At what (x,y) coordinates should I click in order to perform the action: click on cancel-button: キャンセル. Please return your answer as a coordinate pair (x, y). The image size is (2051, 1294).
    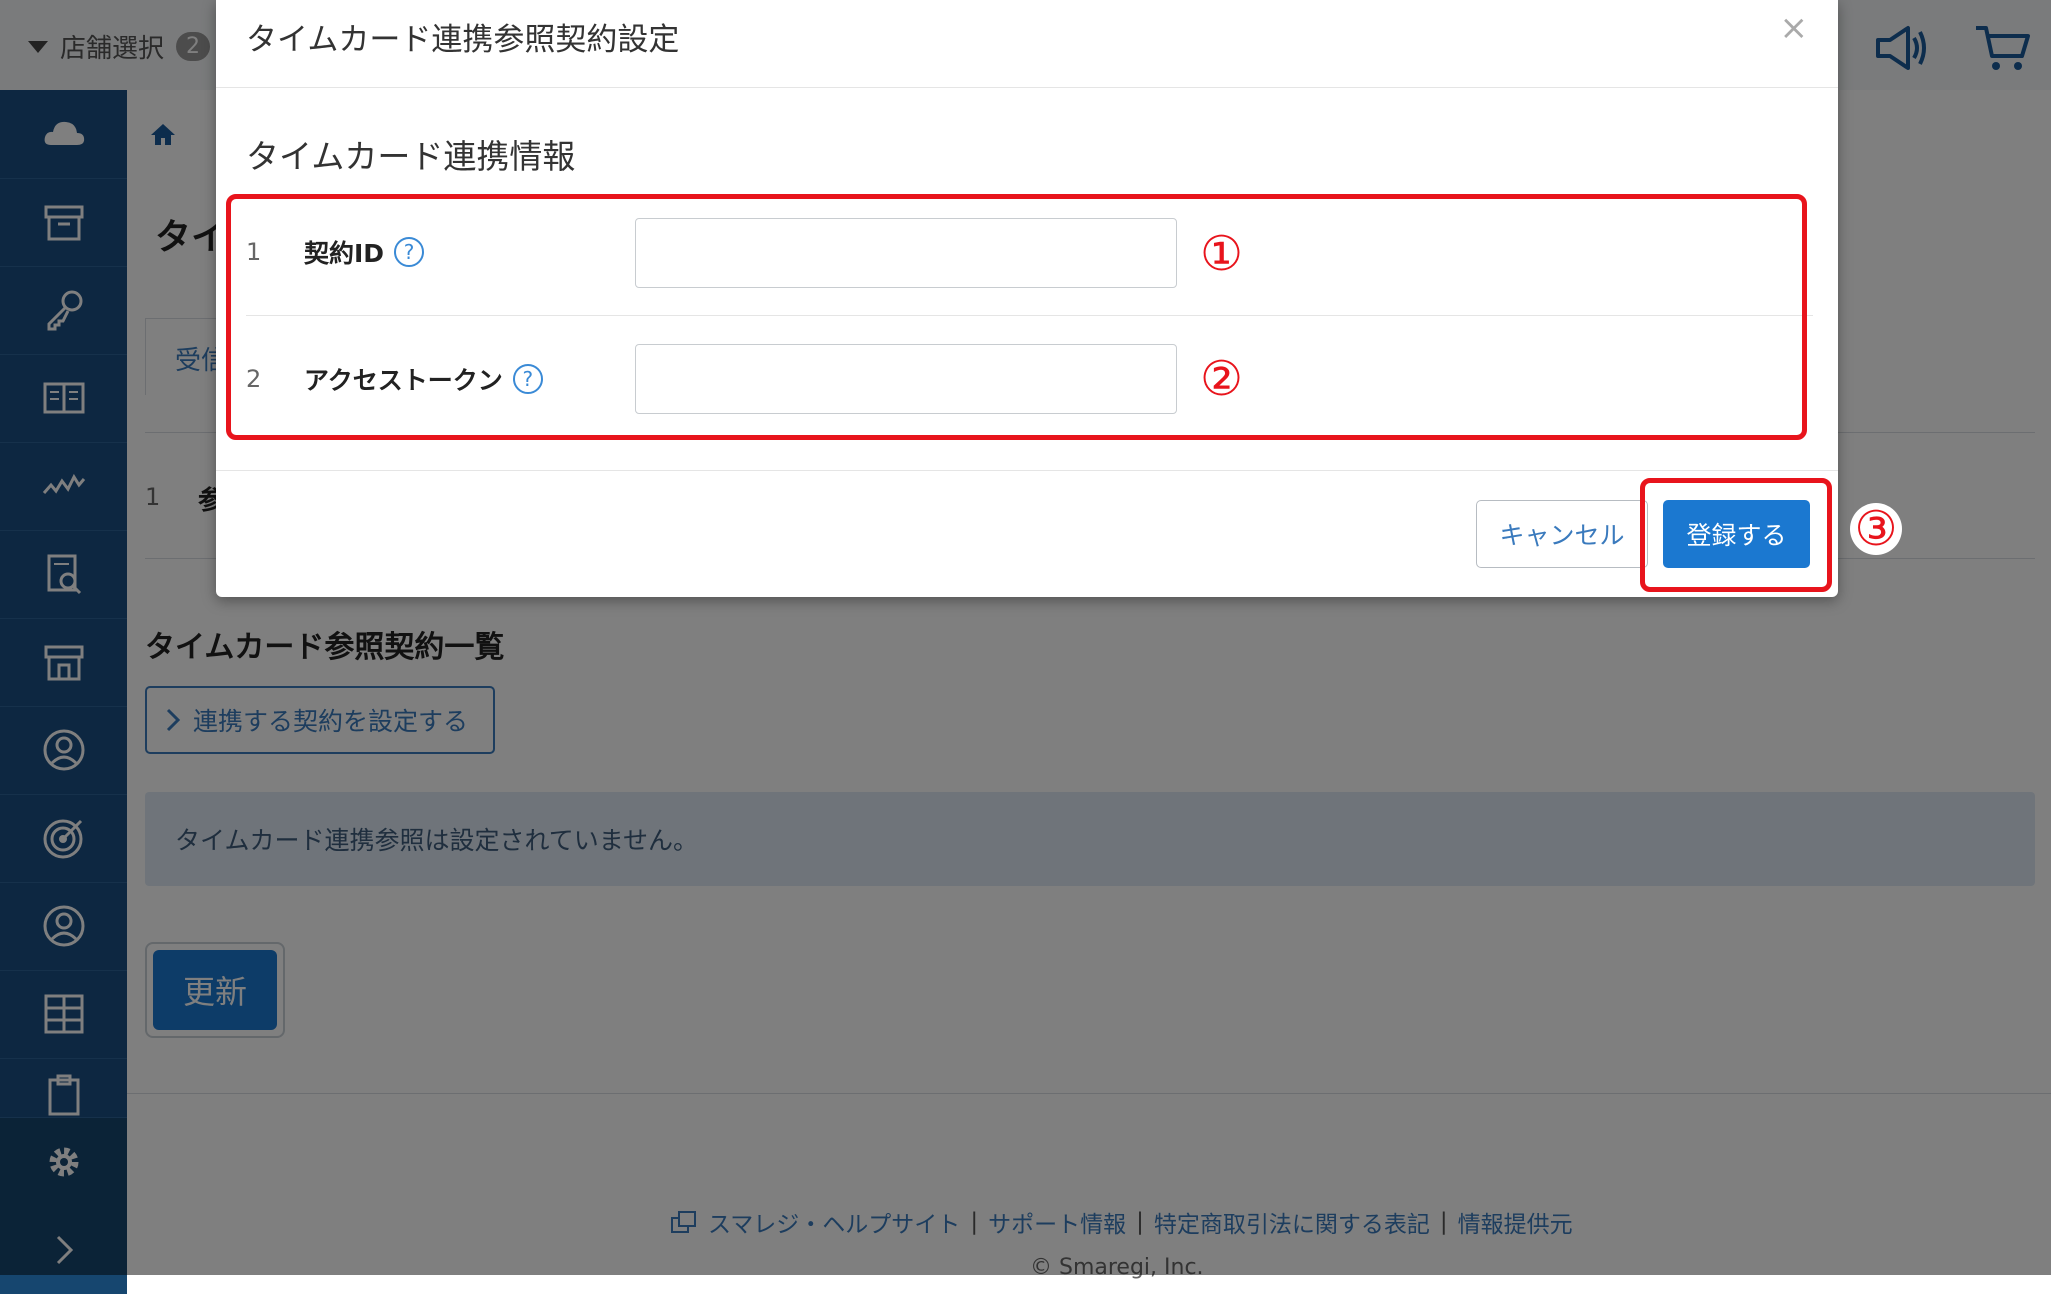
    Looking at the image, I should click on (1562, 534).